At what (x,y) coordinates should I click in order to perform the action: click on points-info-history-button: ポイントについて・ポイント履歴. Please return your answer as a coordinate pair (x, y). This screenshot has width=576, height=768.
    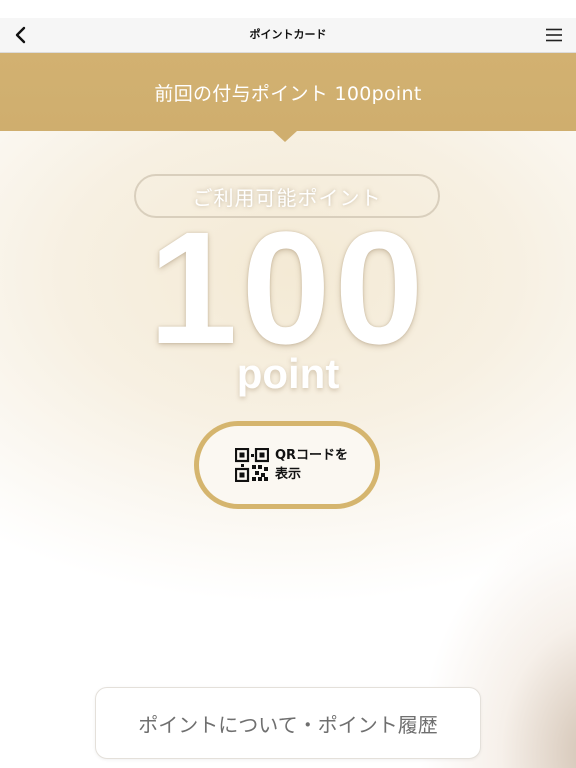
    Looking at the image, I should click on (288, 723).